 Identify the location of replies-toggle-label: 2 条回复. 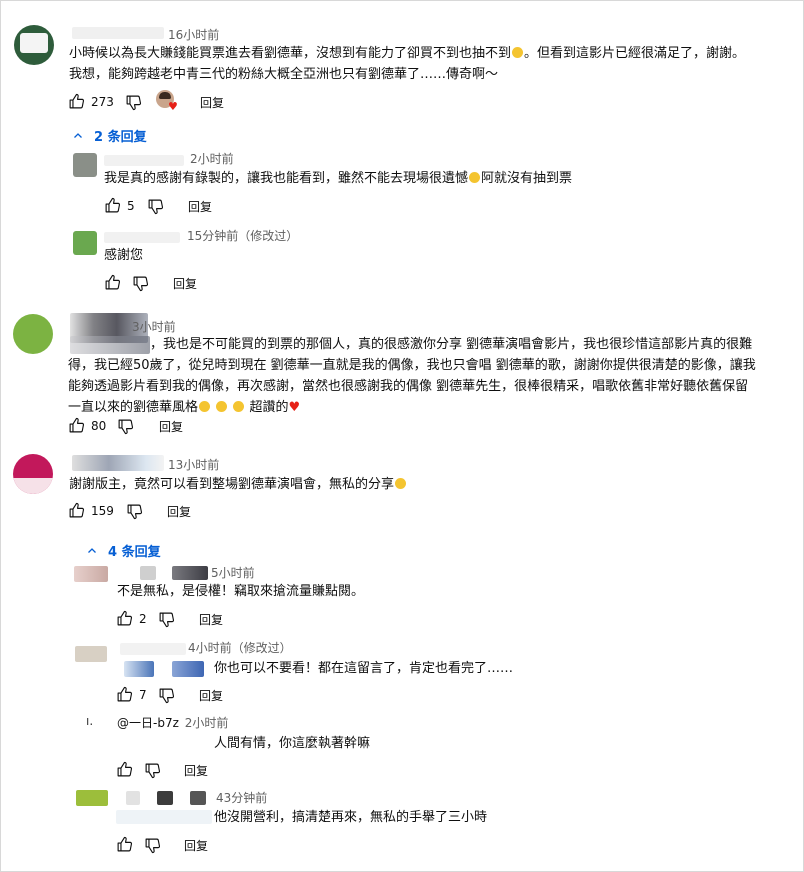
(120, 137).